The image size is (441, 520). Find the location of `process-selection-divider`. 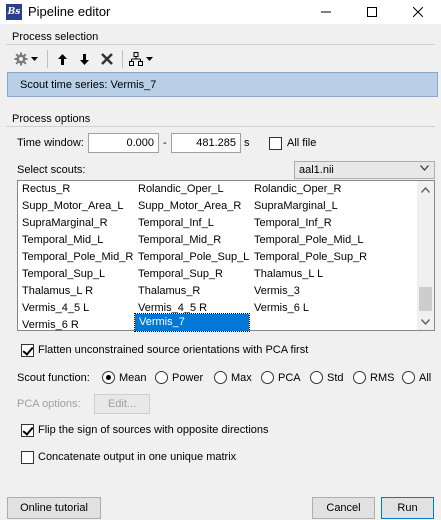

process-selection-divider is located at coordinates (220, 44).